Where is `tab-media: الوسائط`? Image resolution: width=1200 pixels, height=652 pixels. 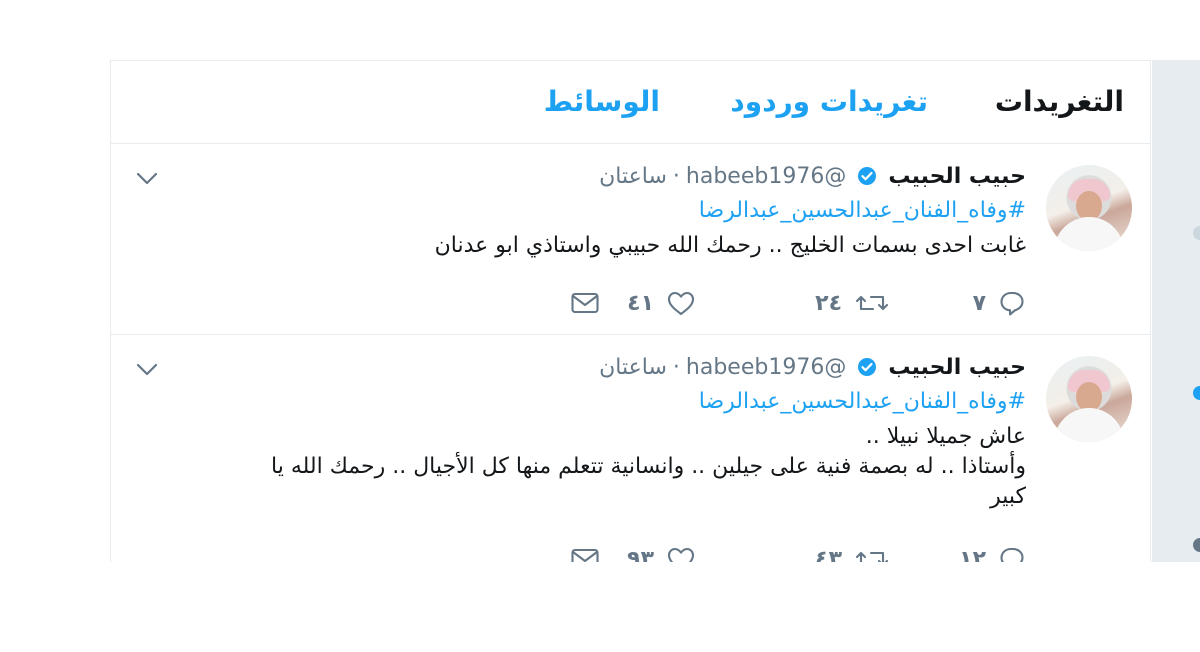
tab-media: الوسائط is located at coordinates (602, 101).